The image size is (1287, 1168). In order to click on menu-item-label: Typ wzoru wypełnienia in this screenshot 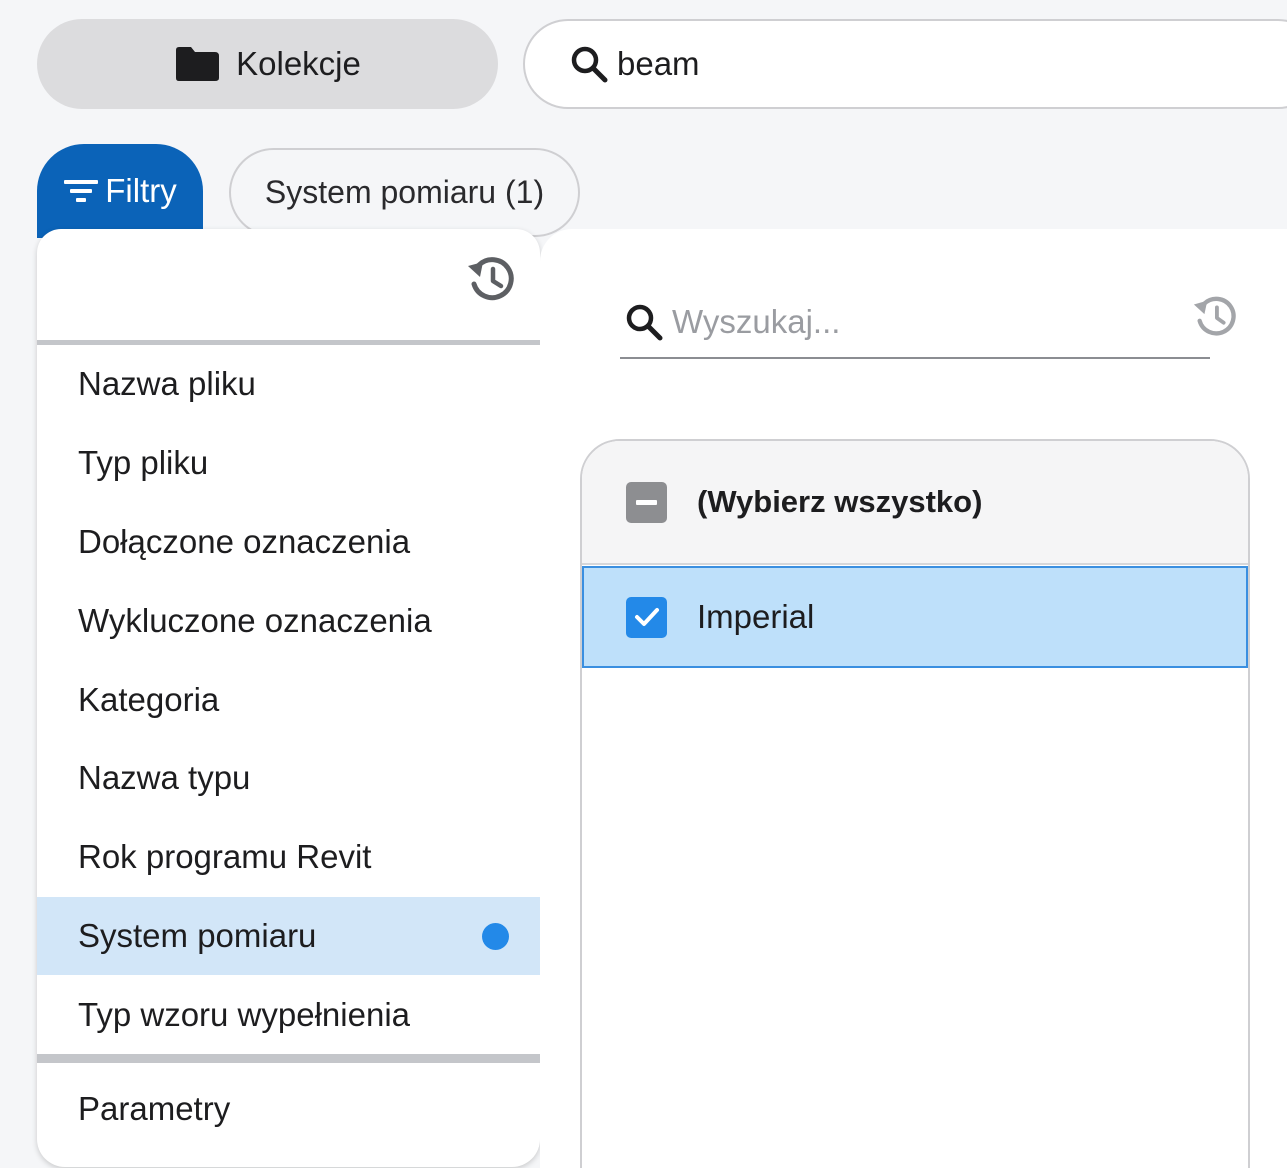, I will do `click(244, 1014)`.